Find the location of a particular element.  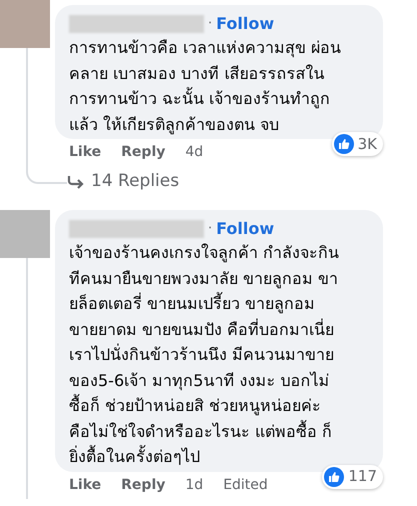

reply-arrow-icon is located at coordinates (76, 182).